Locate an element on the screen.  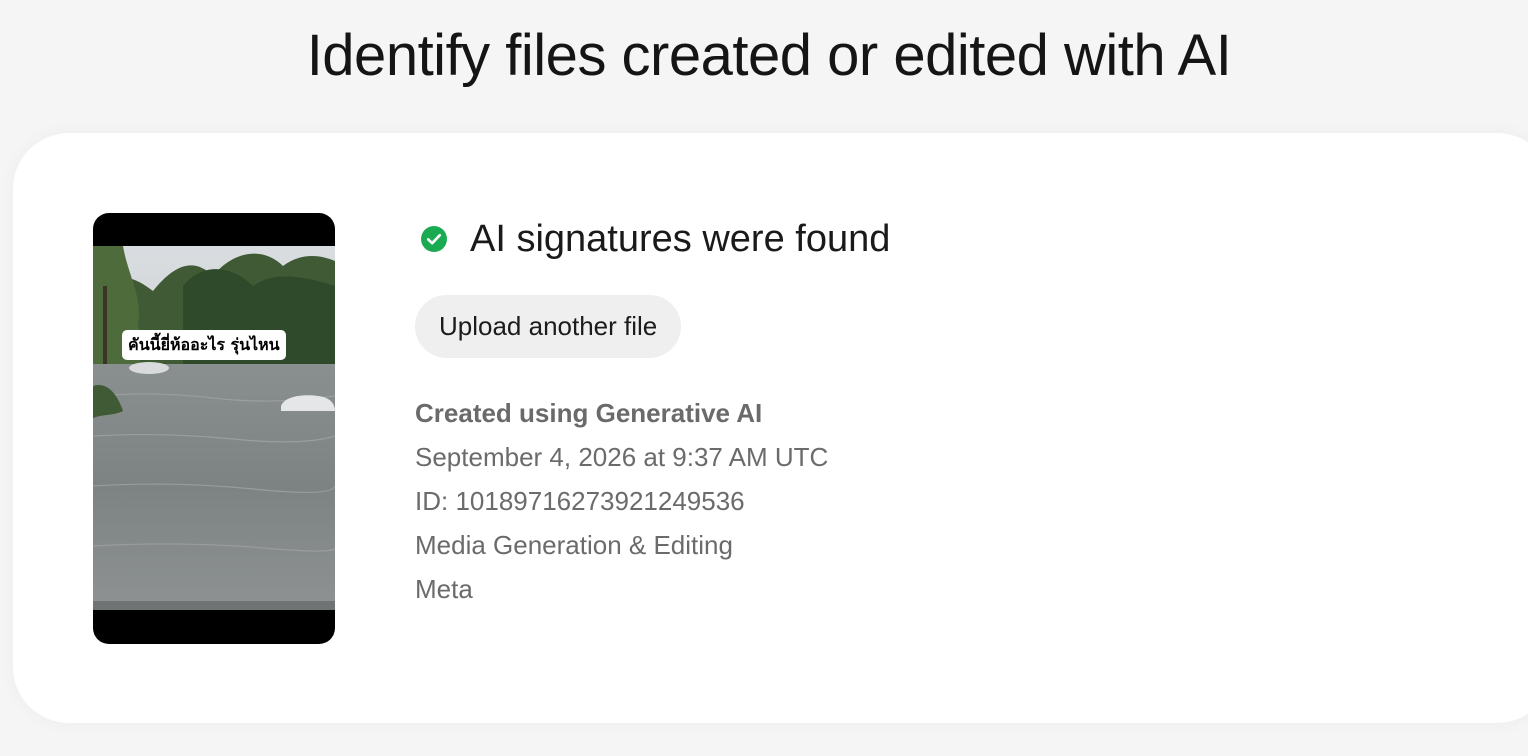
thumbnail-caption: คันนี้ยี่ห้ออะไร รุ่นไหน is located at coordinates (204, 345).